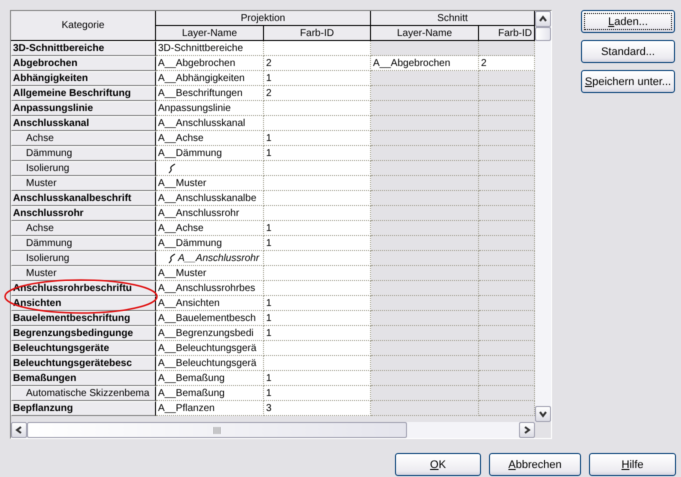 Image resolution: width=681 pixels, height=477 pixels. What do you see at coordinates (543, 216) in the screenshot?
I see `vertical-scrollbar` at bounding box center [543, 216].